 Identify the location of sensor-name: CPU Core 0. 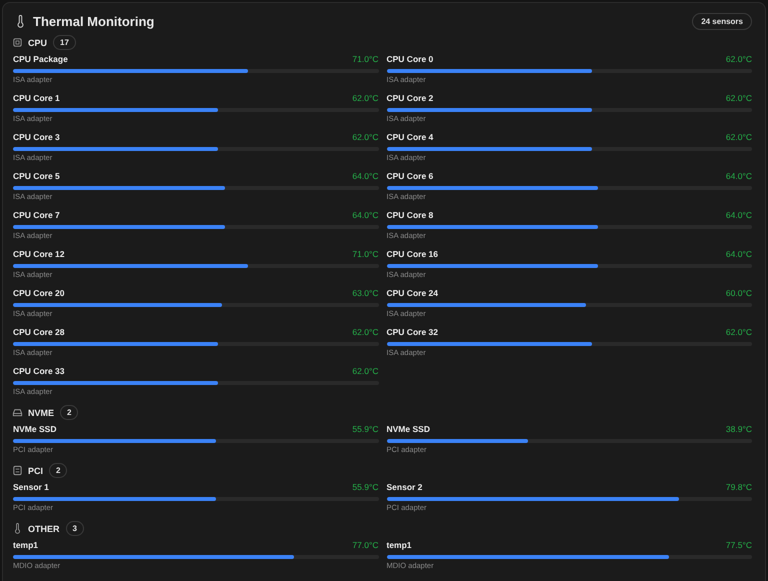
(410, 59).